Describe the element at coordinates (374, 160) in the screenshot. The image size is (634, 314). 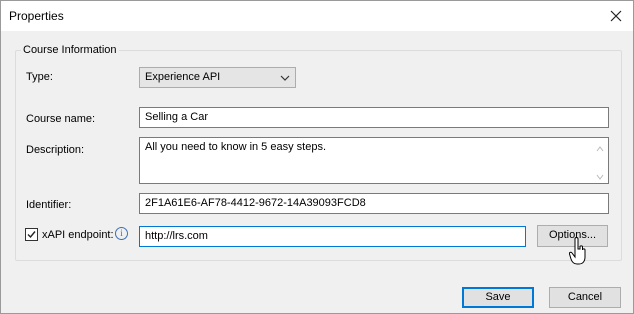
I see `description-textarea: All you need to know in 5 easy steps.` at that location.